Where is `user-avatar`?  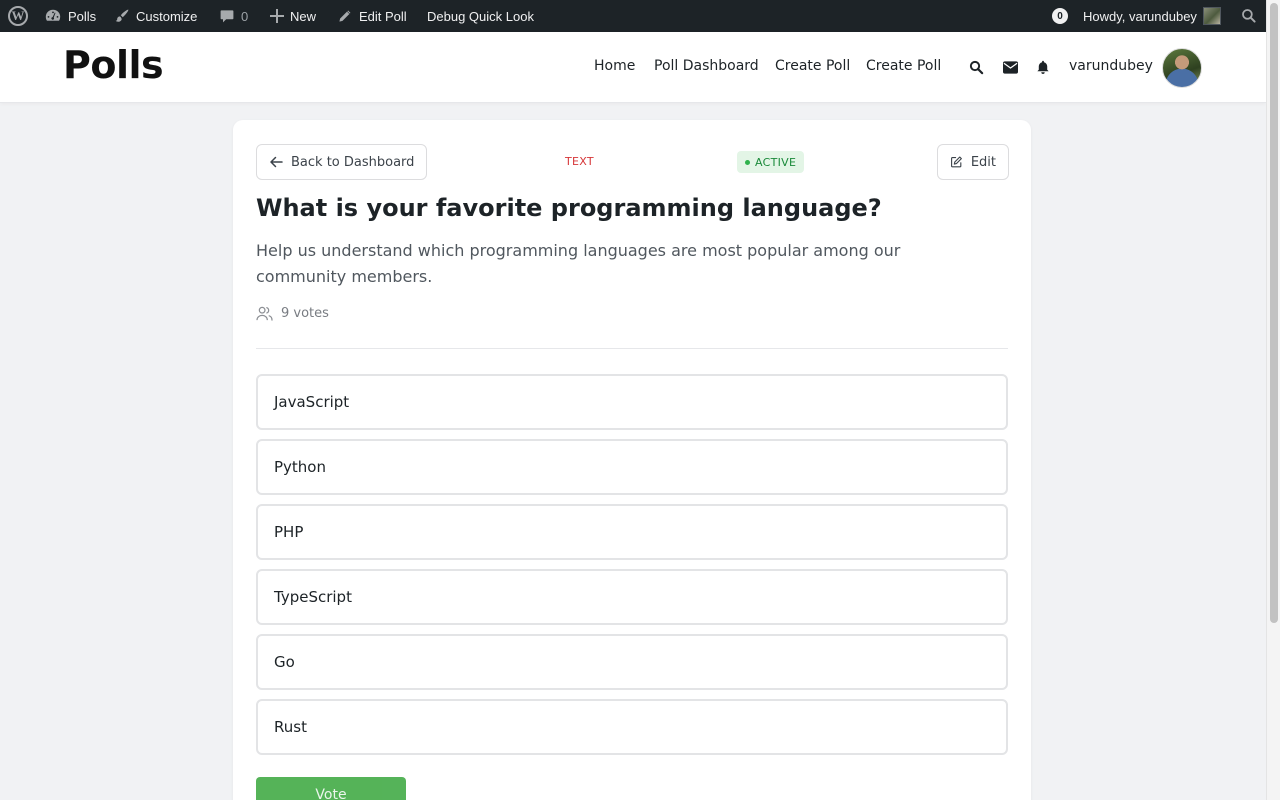
user-avatar is located at coordinates (1182, 68).